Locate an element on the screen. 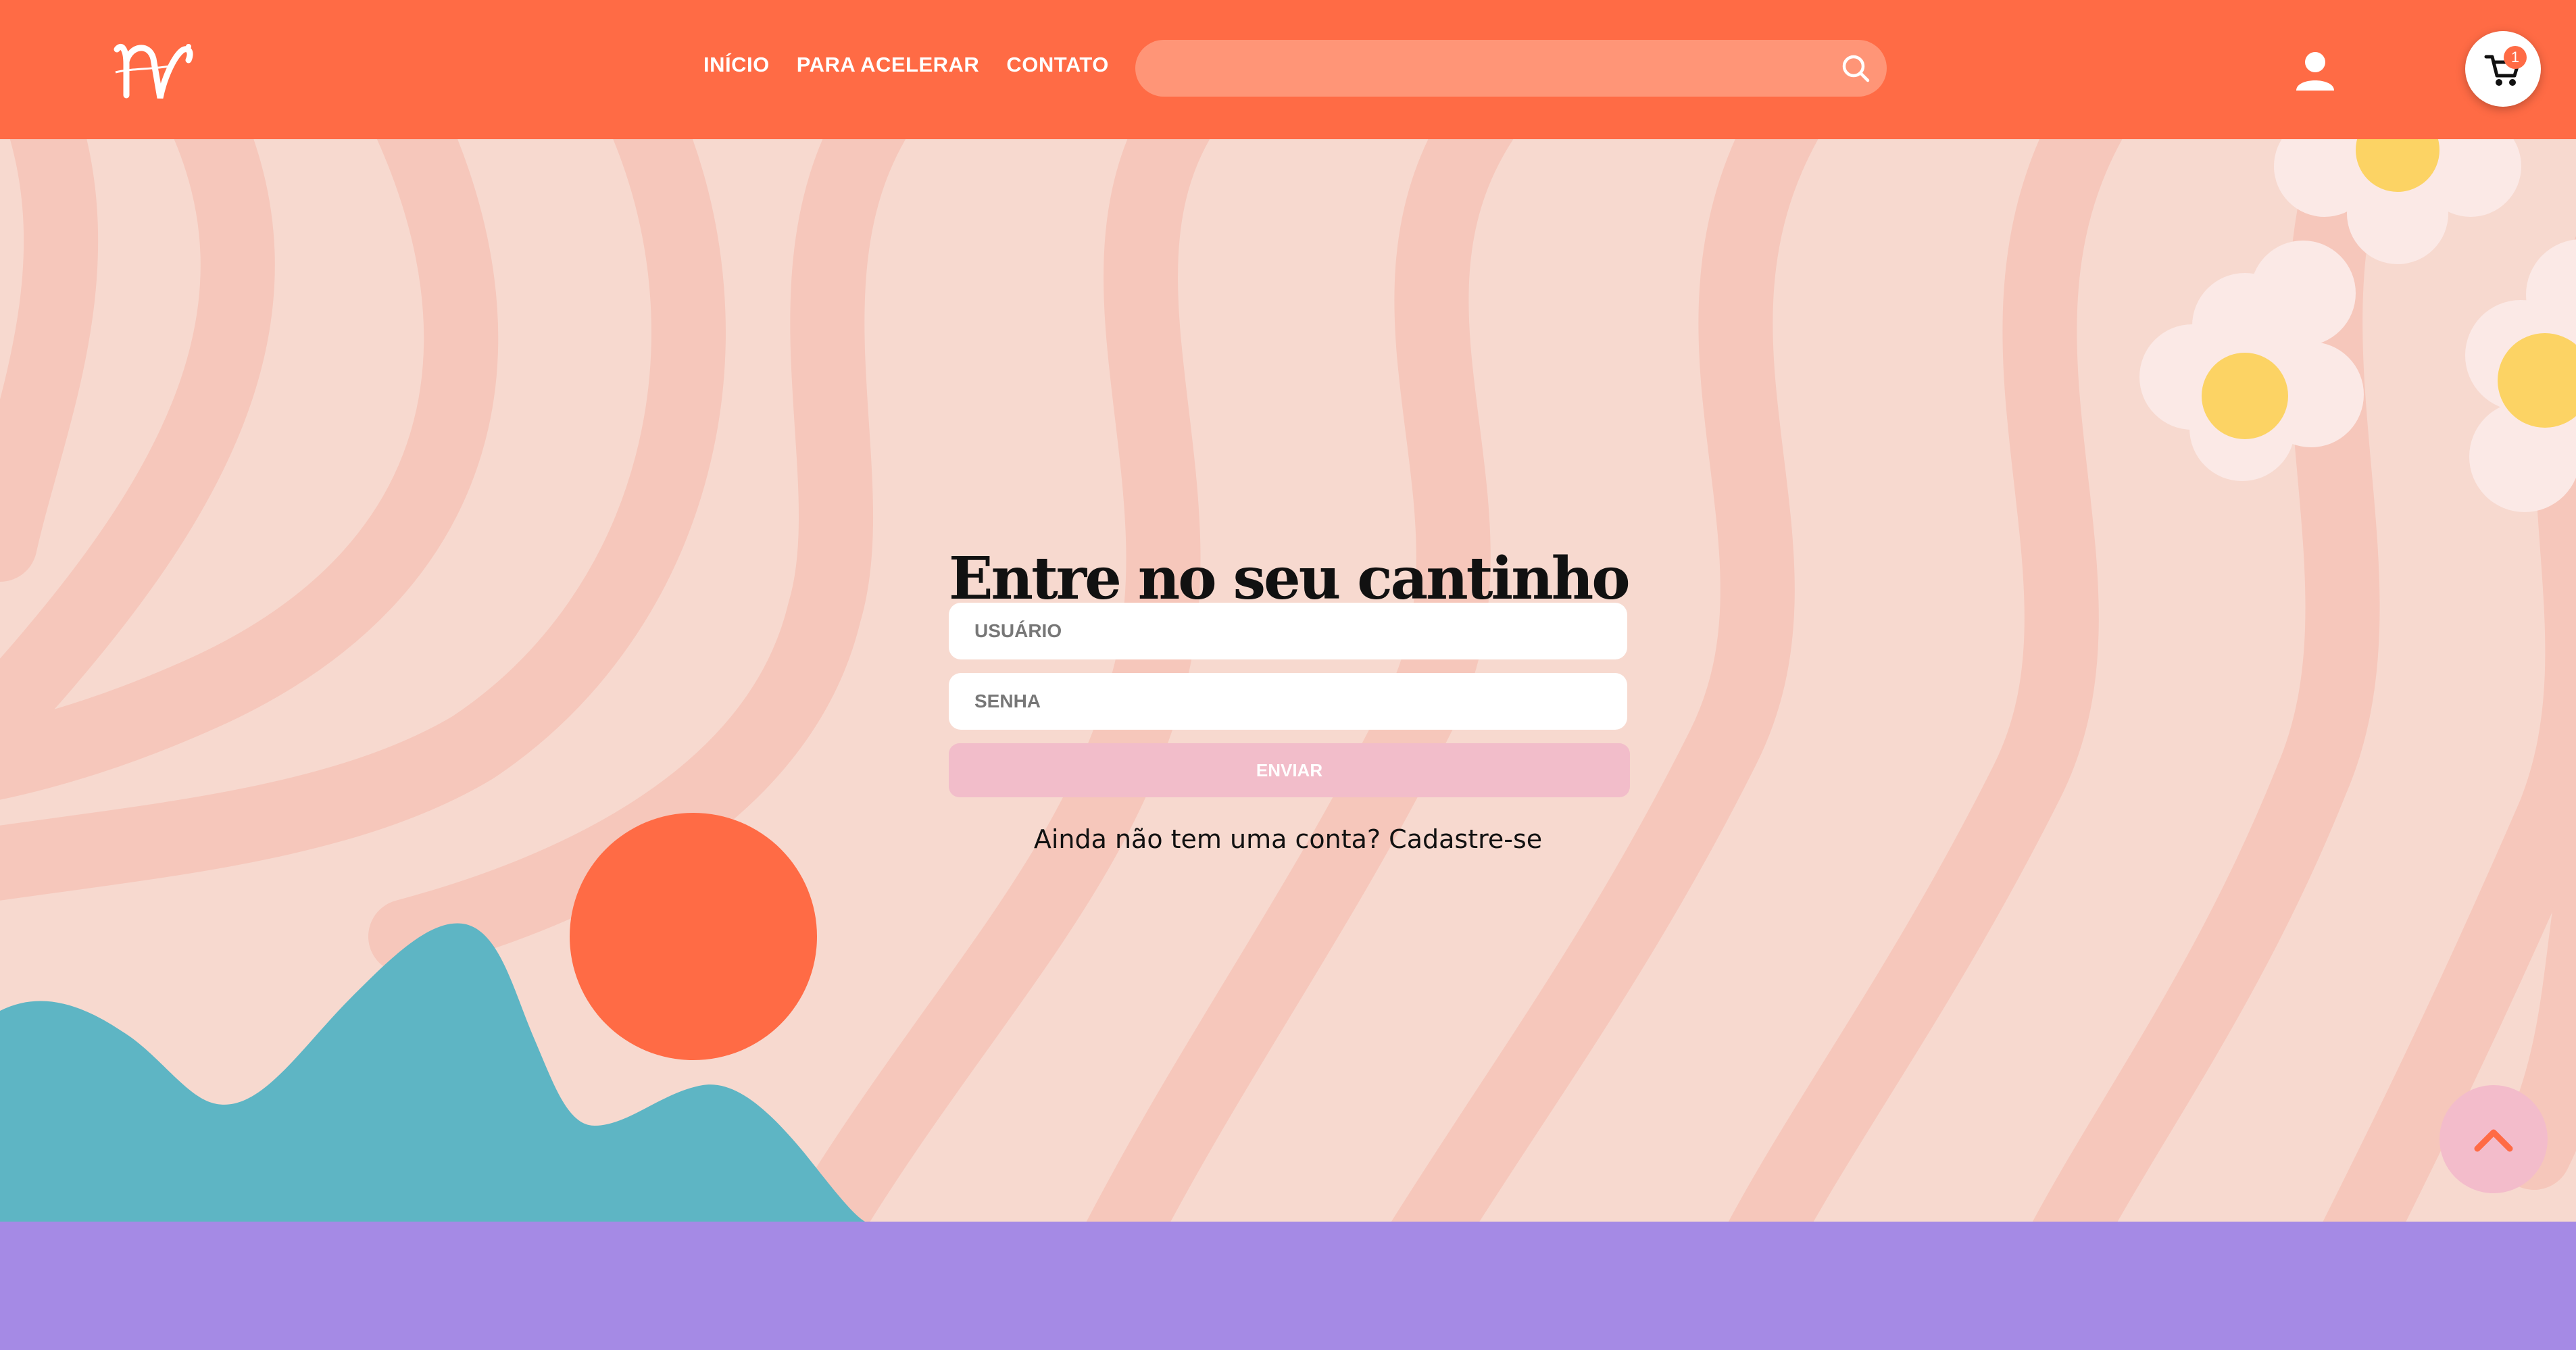 Image resolution: width=2576 pixels, height=1350 pixels. search-bar is located at coordinates (1511, 69).